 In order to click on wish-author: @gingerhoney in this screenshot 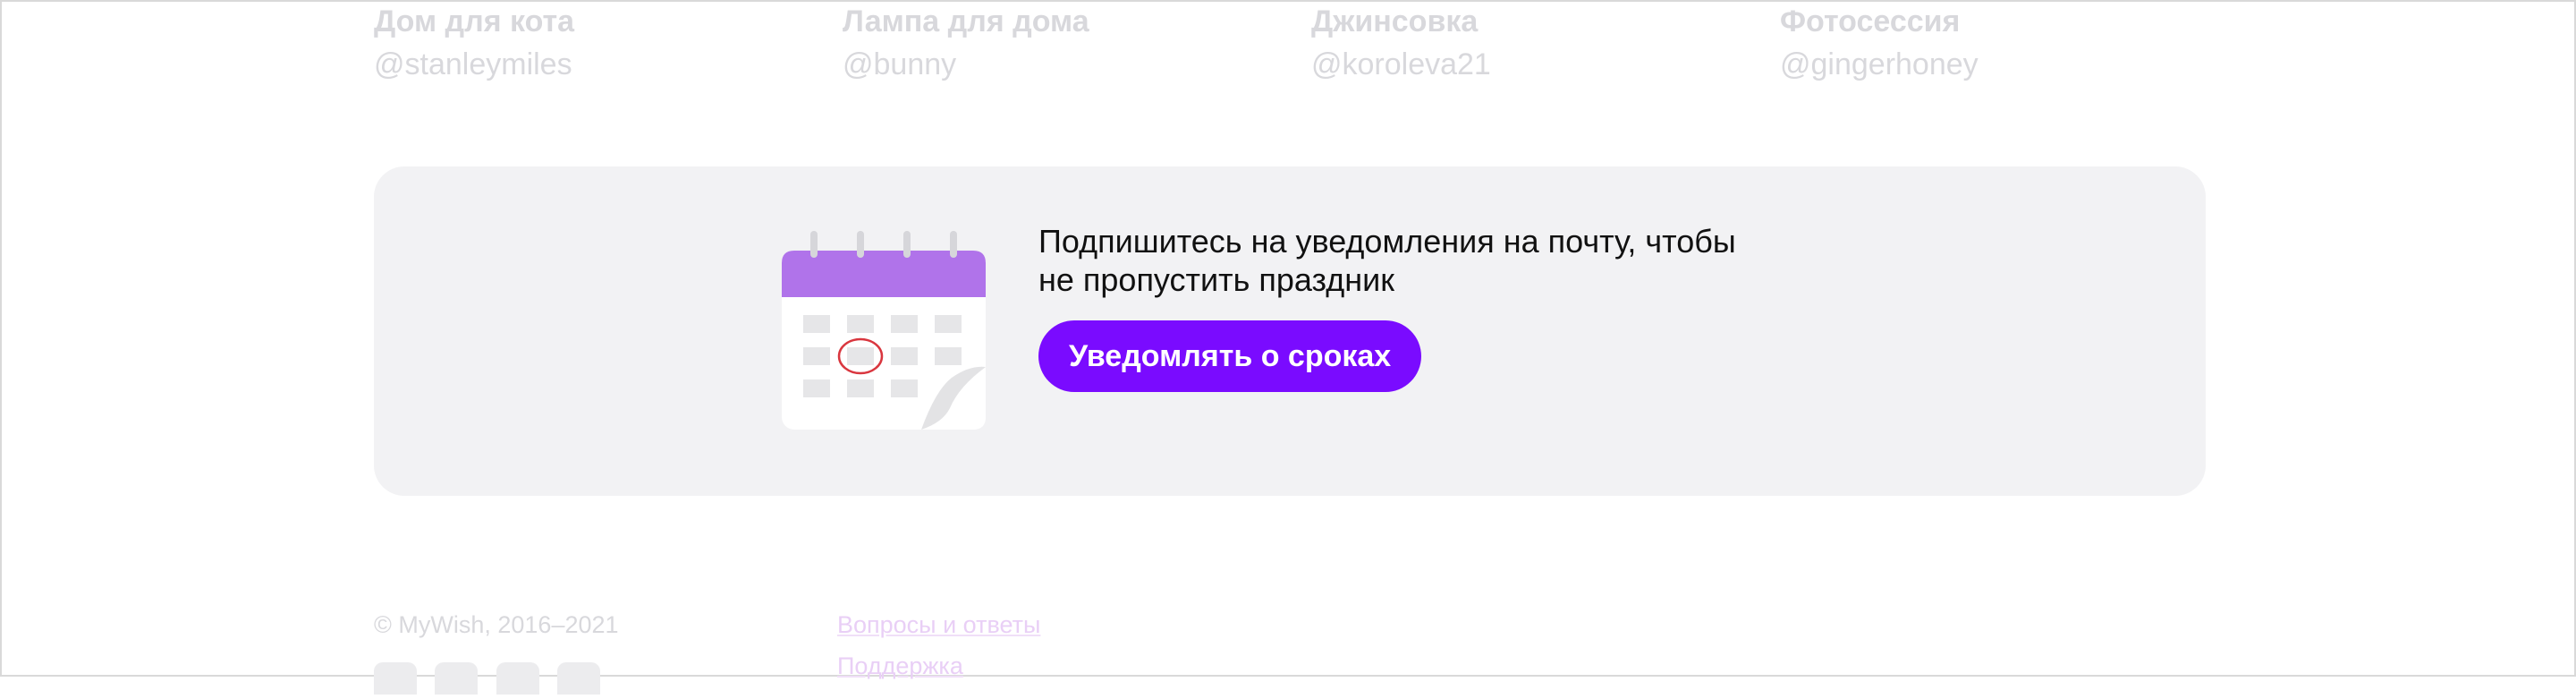, I will do `click(1994, 64)`.